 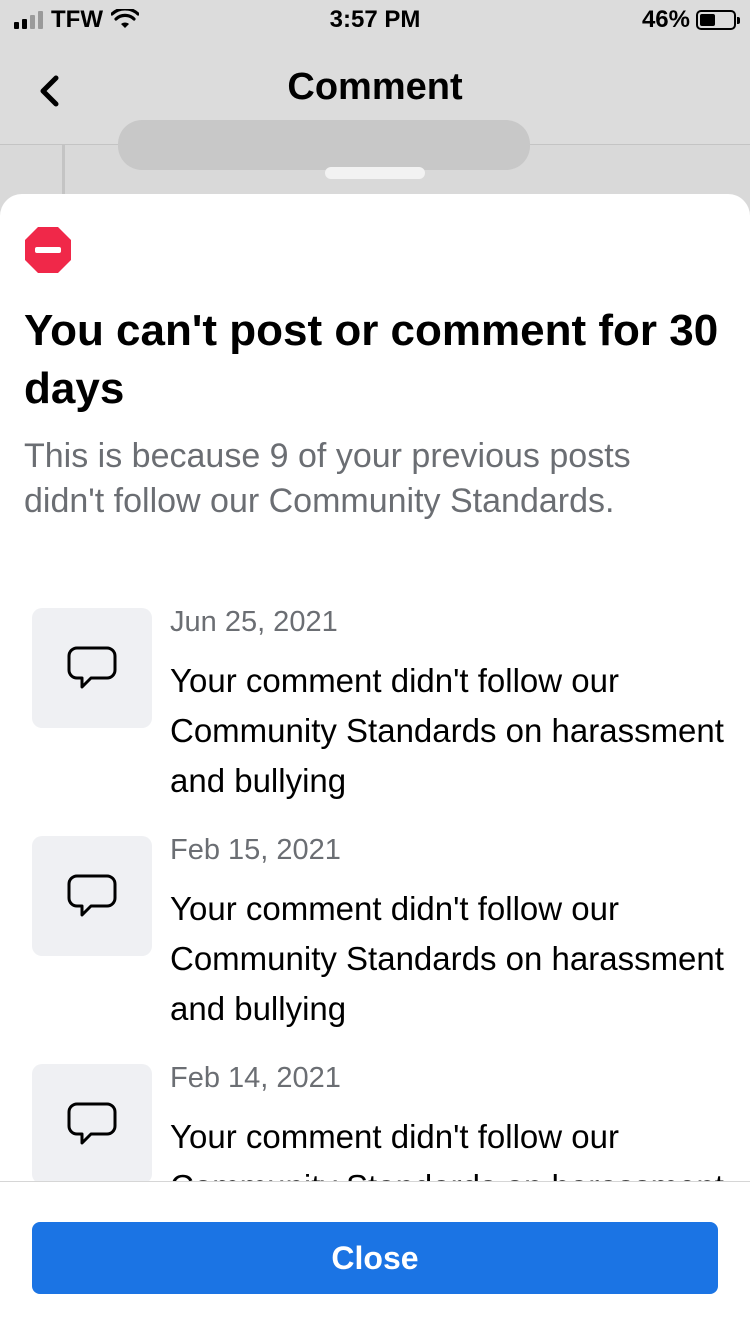 I want to click on background-comment-bubble, so click(x=324, y=145).